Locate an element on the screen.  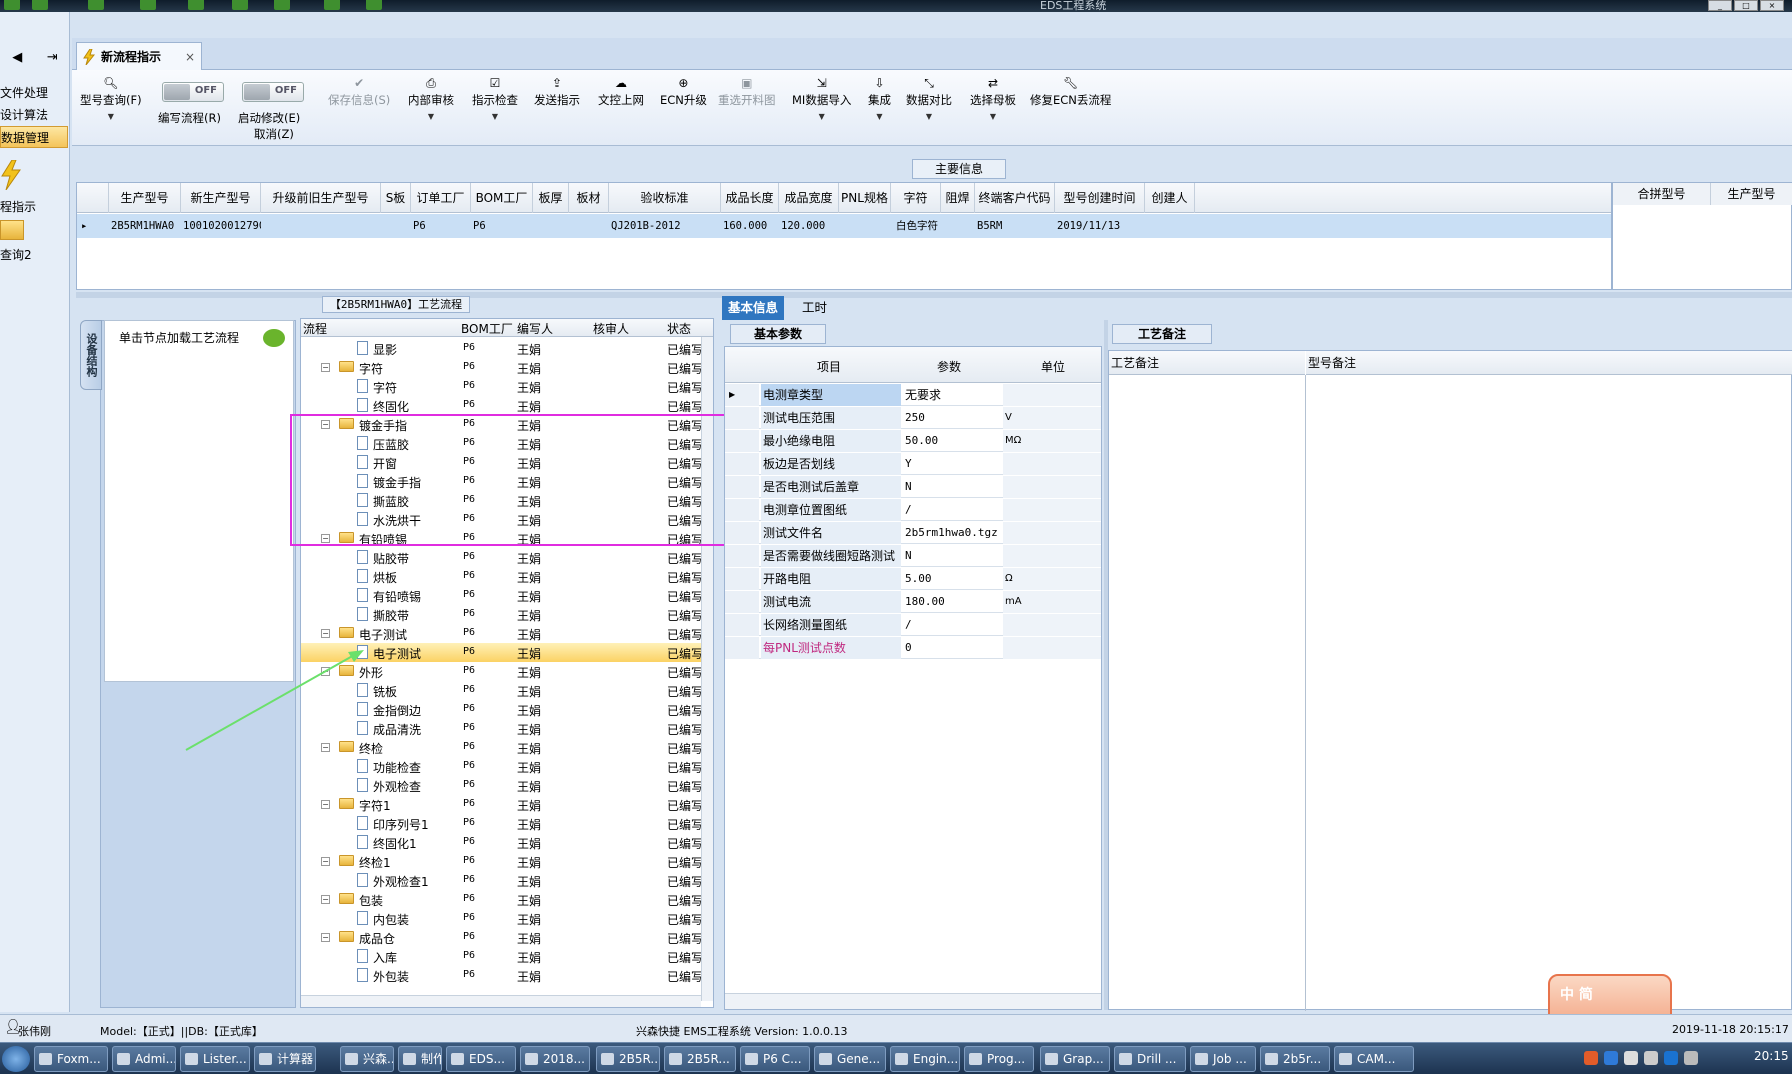
volume-icon is located at coordinates (1651, 1058).